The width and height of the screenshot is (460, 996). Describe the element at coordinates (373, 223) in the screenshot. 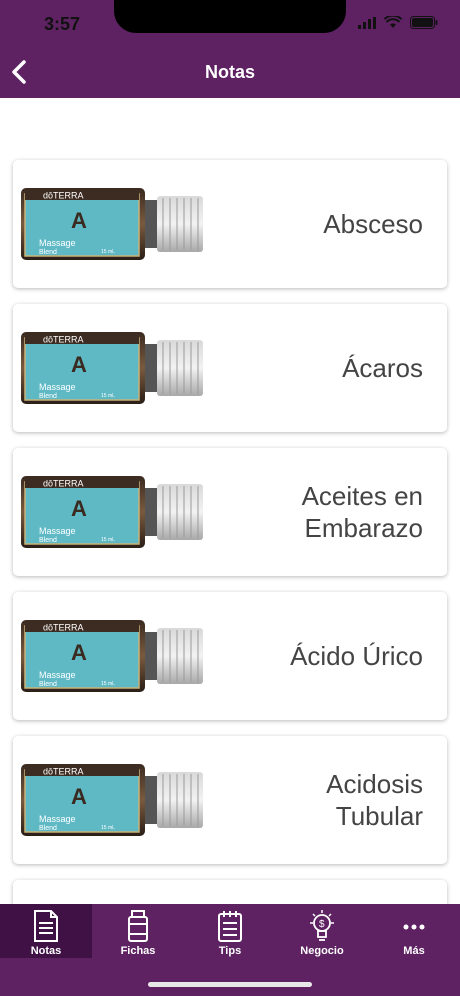

I see `note-title: Absceso` at that location.